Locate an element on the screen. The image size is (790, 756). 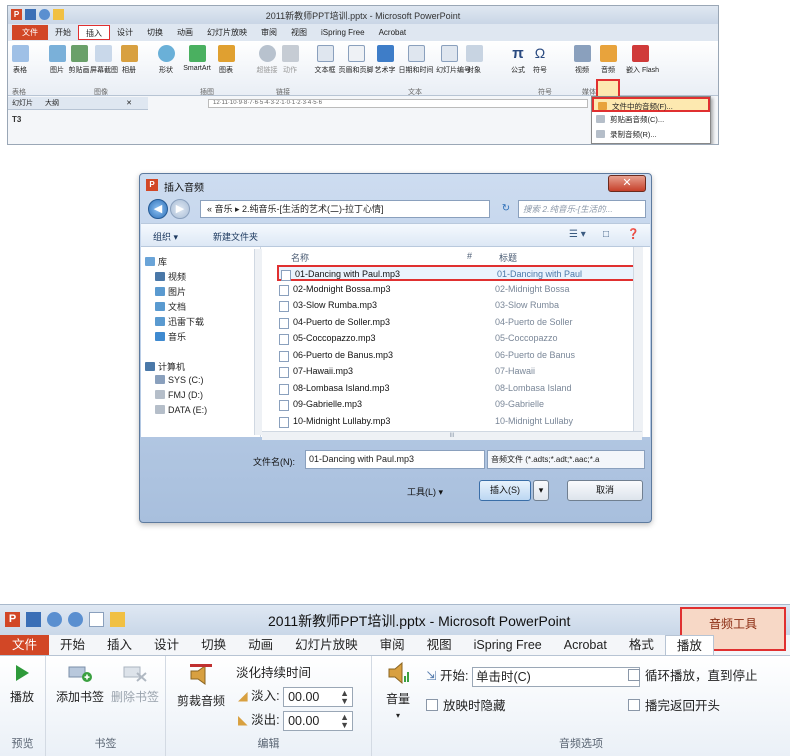
list-scrollbar is located at coordinates (638, 342).